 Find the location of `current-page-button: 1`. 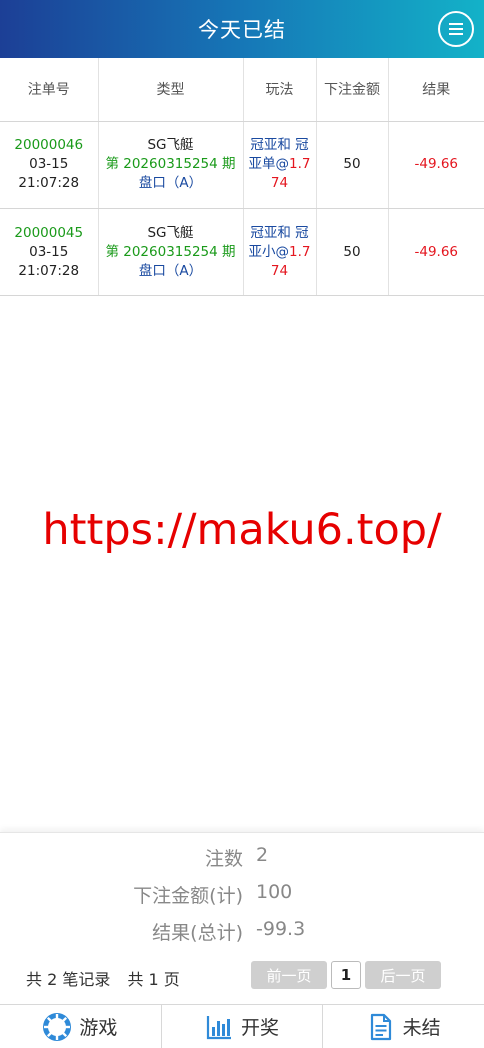

current-page-button: 1 is located at coordinates (346, 975).